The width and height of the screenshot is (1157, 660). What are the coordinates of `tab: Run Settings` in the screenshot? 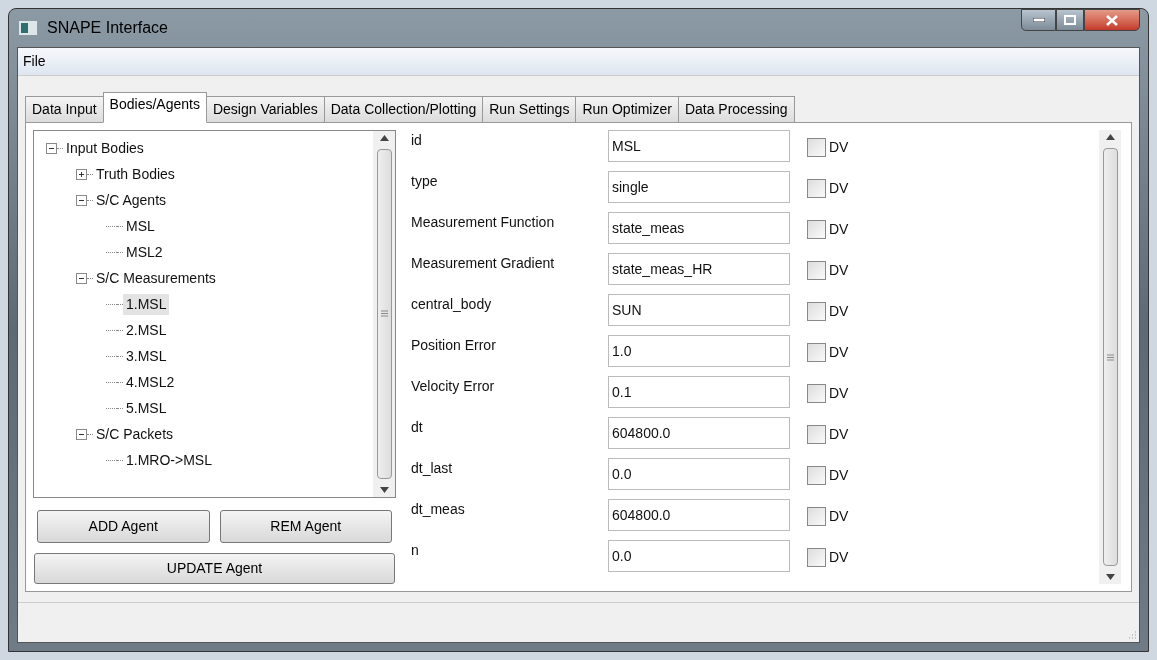 It's located at (529, 109).